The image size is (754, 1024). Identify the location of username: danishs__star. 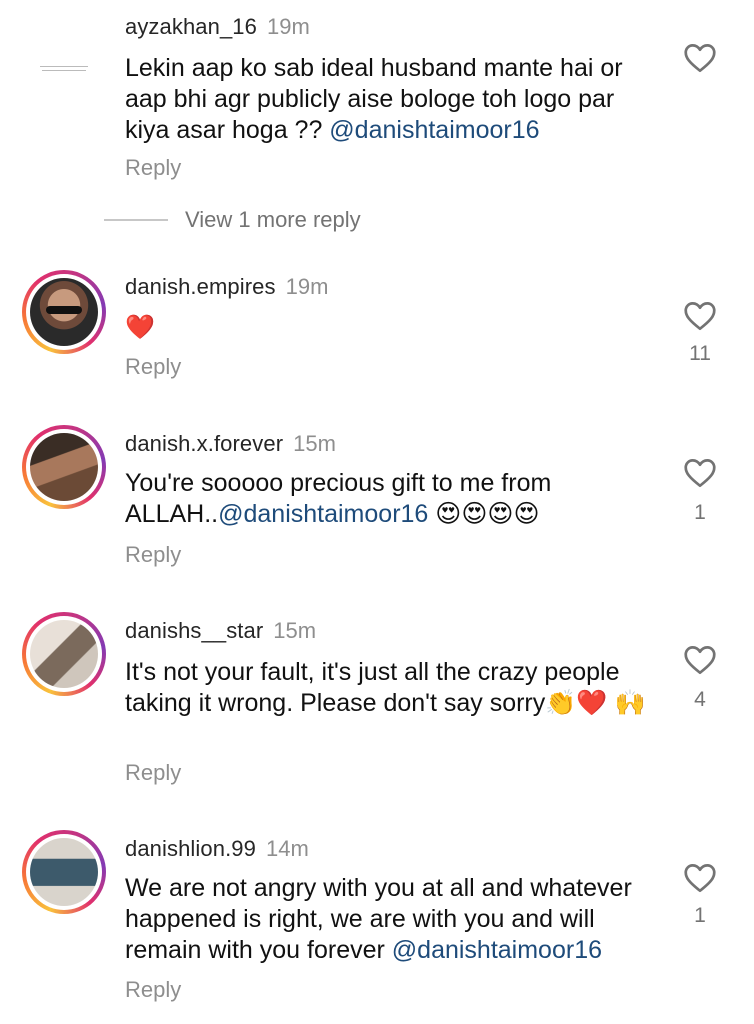
(194, 630).